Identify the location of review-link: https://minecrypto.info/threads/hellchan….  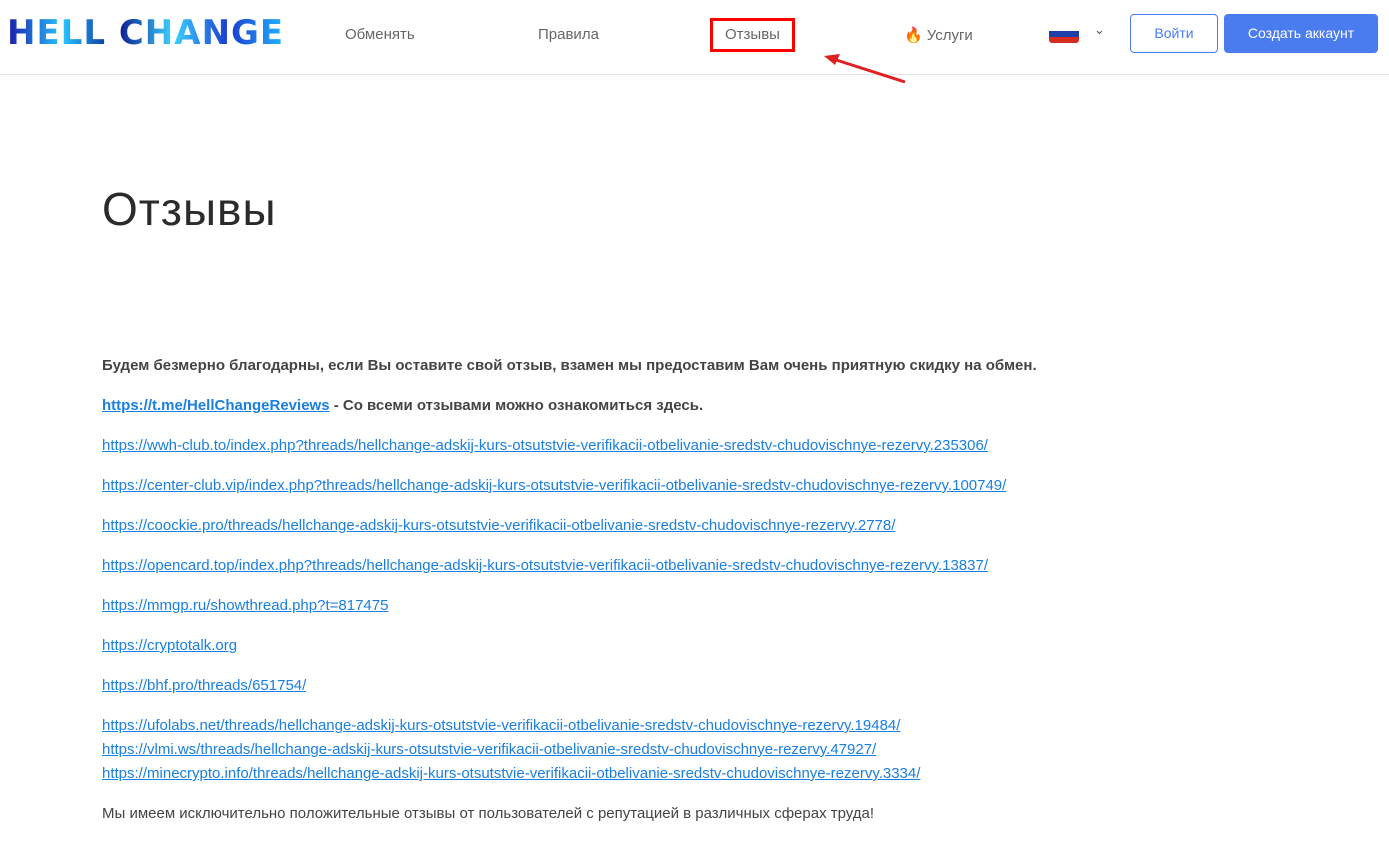
(511, 773).